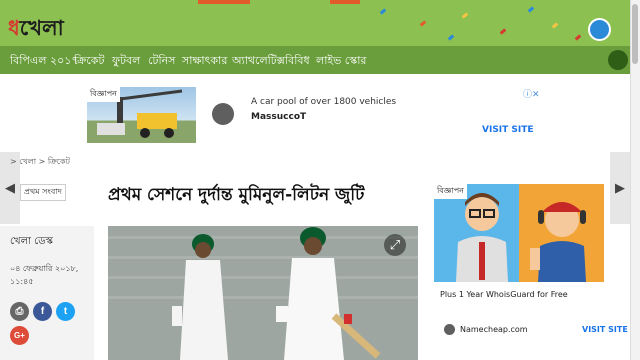 This screenshot has height=360, width=640. What do you see at coordinates (315, 23) in the screenshot?
I see `site-header: ধখেলা` at bounding box center [315, 23].